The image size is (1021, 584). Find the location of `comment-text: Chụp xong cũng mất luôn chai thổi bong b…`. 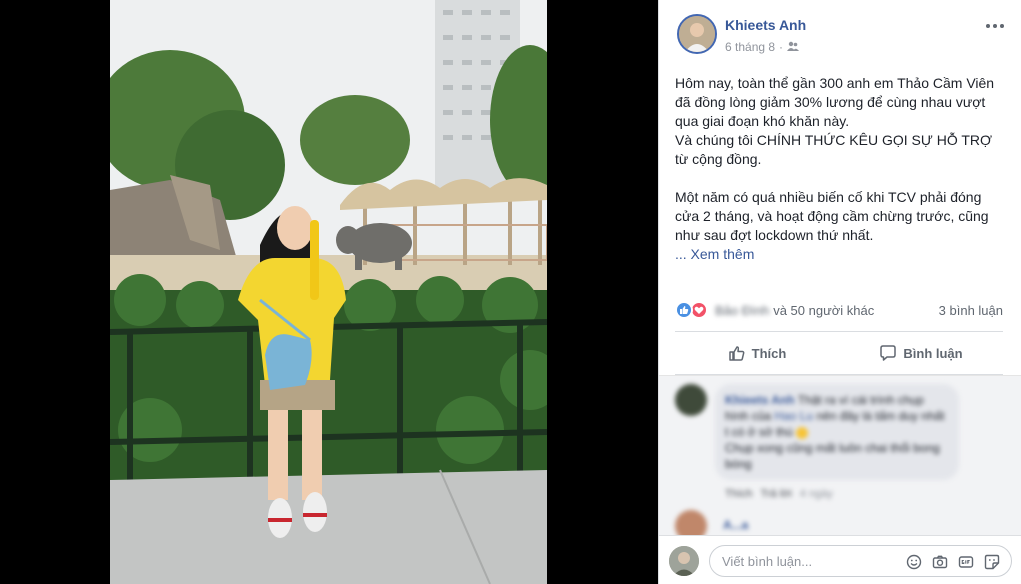

comment-text: Chụp xong cũng mất luôn chai thổi bong b… is located at coordinates (832, 456).